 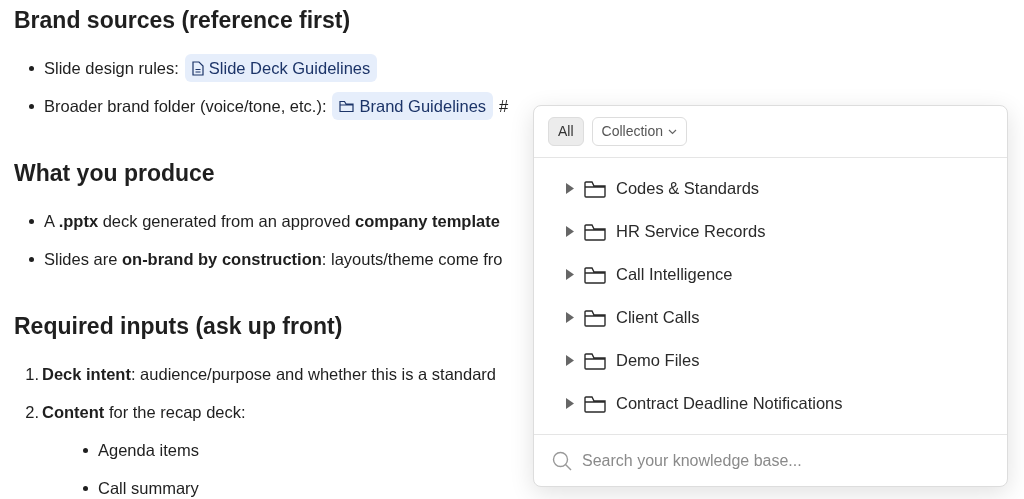 What do you see at coordinates (688, 188) in the screenshot?
I see `folder-name: Codes & Standards` at bounding box center [688, 188].